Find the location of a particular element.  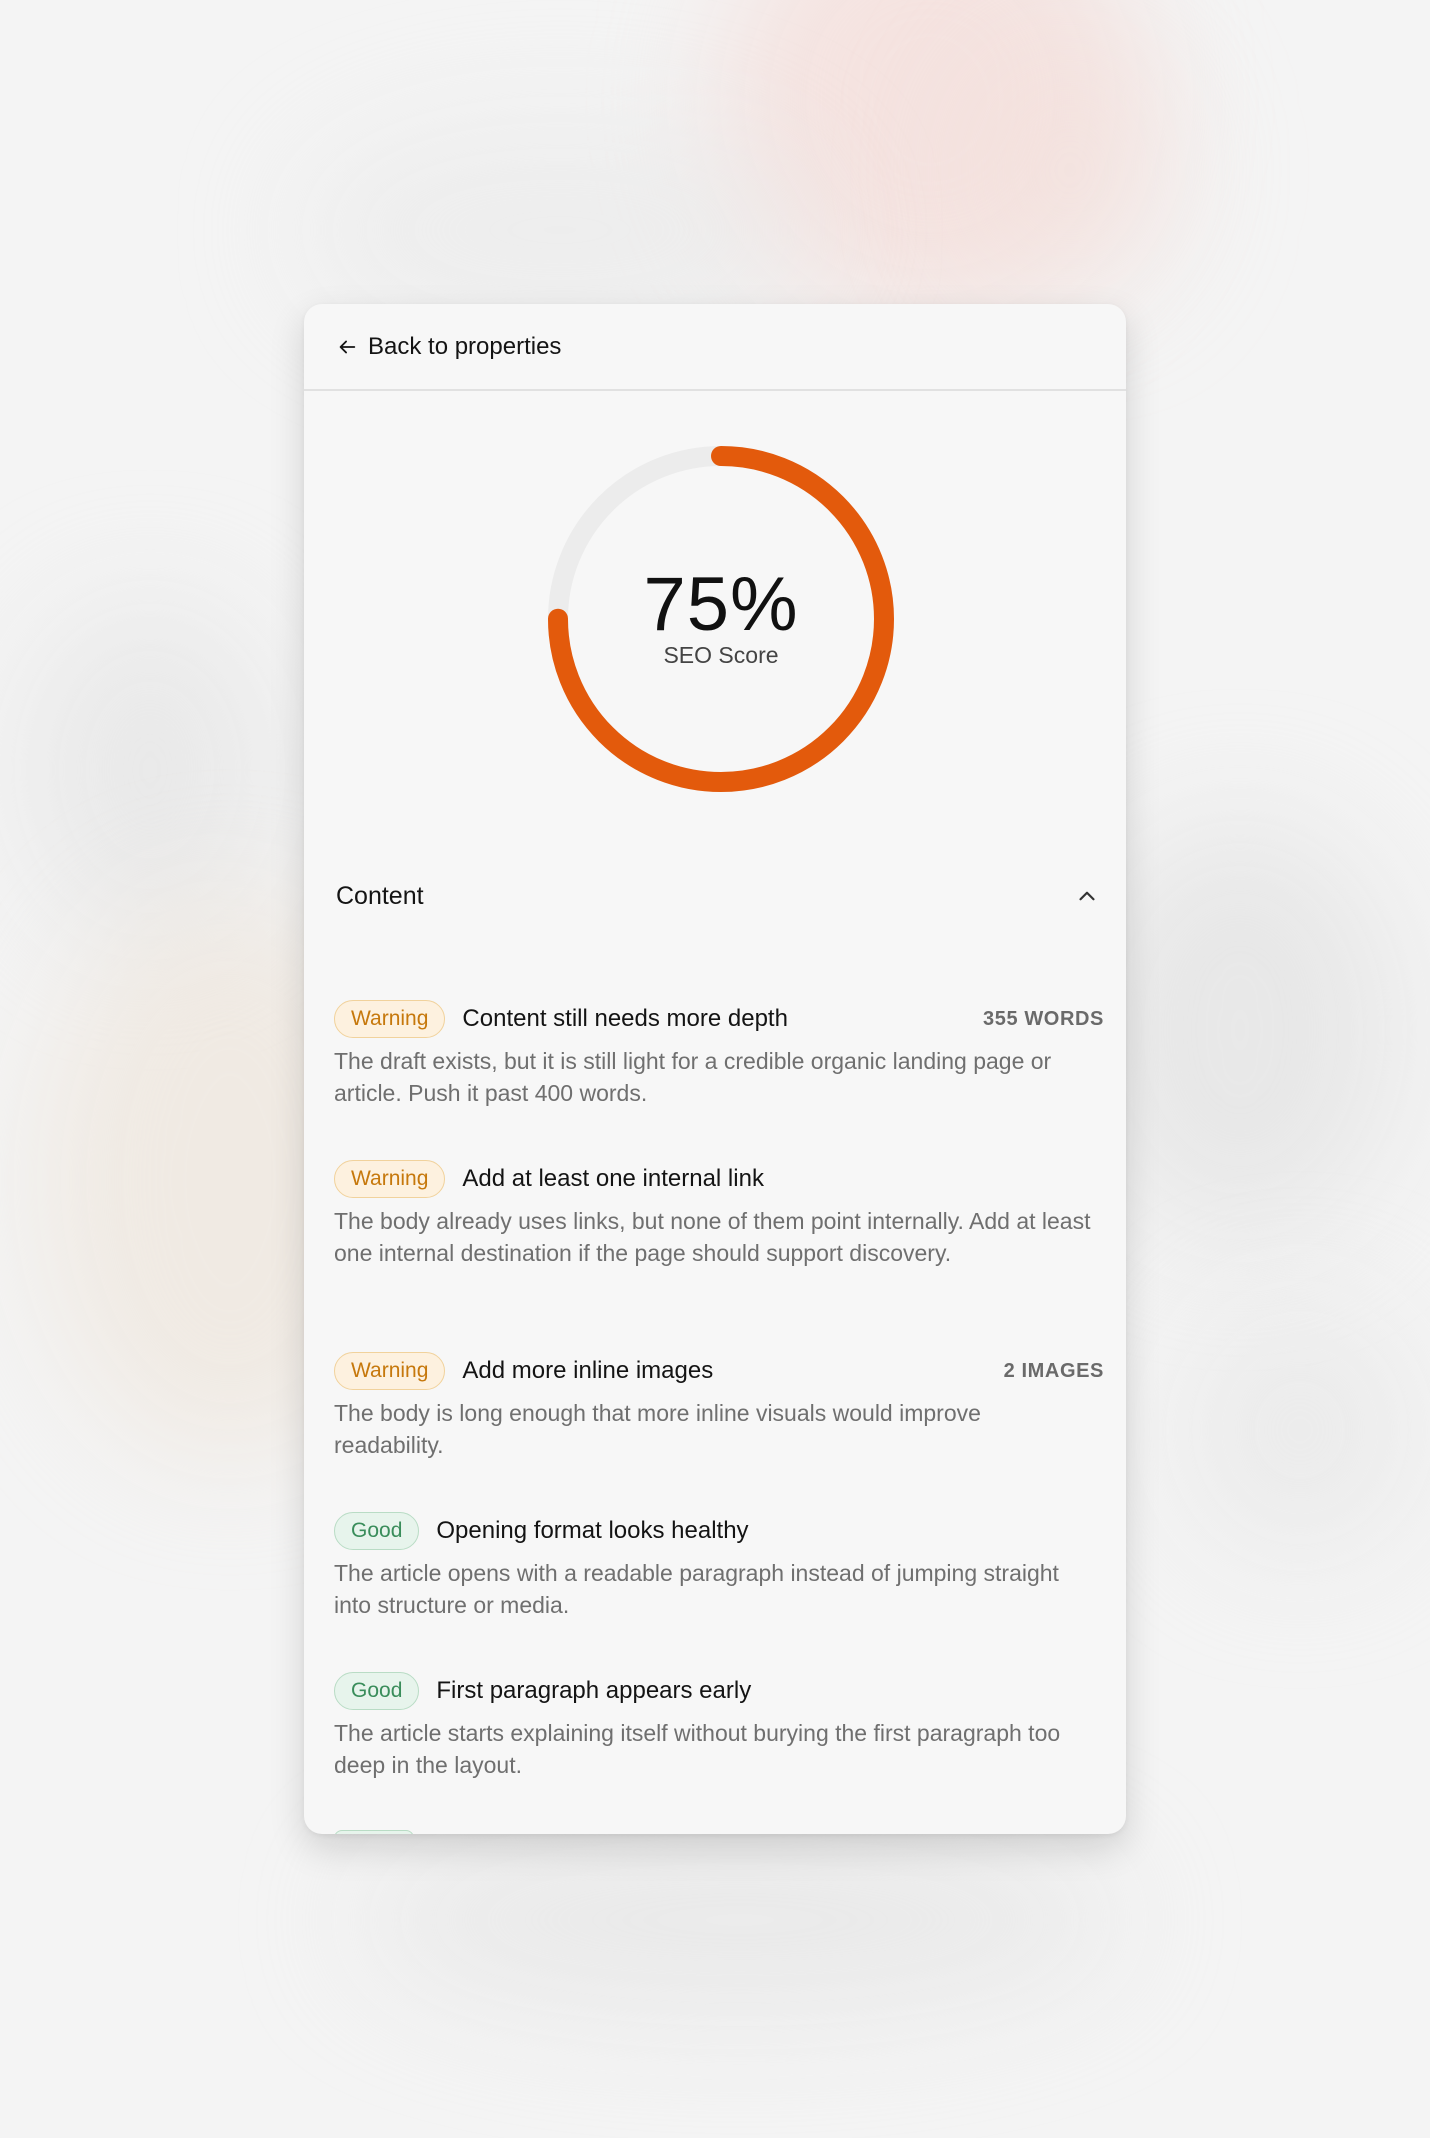

check-title: First paragraph appears early is located at coordinates (594, 1690).